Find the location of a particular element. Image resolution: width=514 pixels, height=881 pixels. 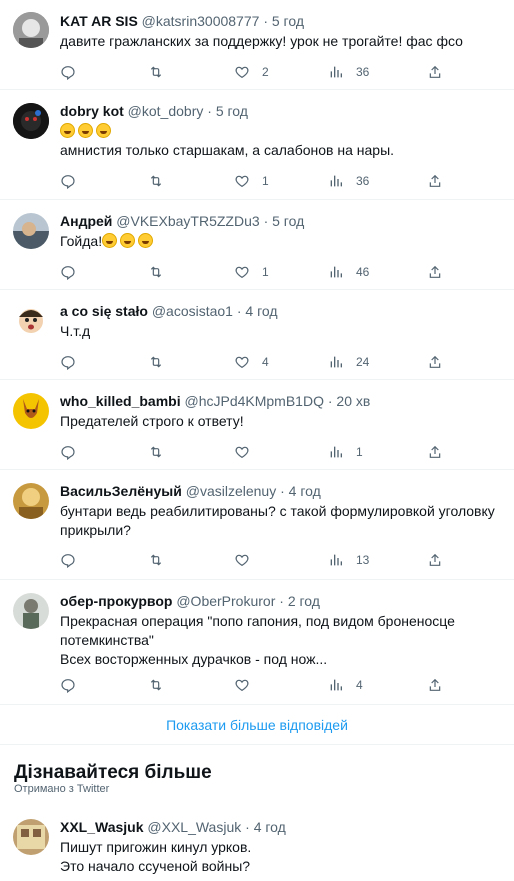

author-name: a co się stało is located at coordinates (104, 311).